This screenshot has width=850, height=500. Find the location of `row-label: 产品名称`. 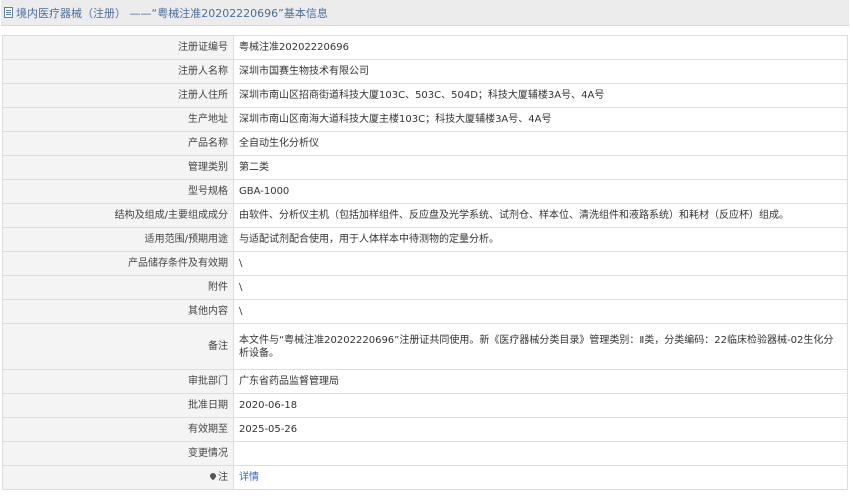

row-label: 产品名称 is located at coordinates (118, 143).